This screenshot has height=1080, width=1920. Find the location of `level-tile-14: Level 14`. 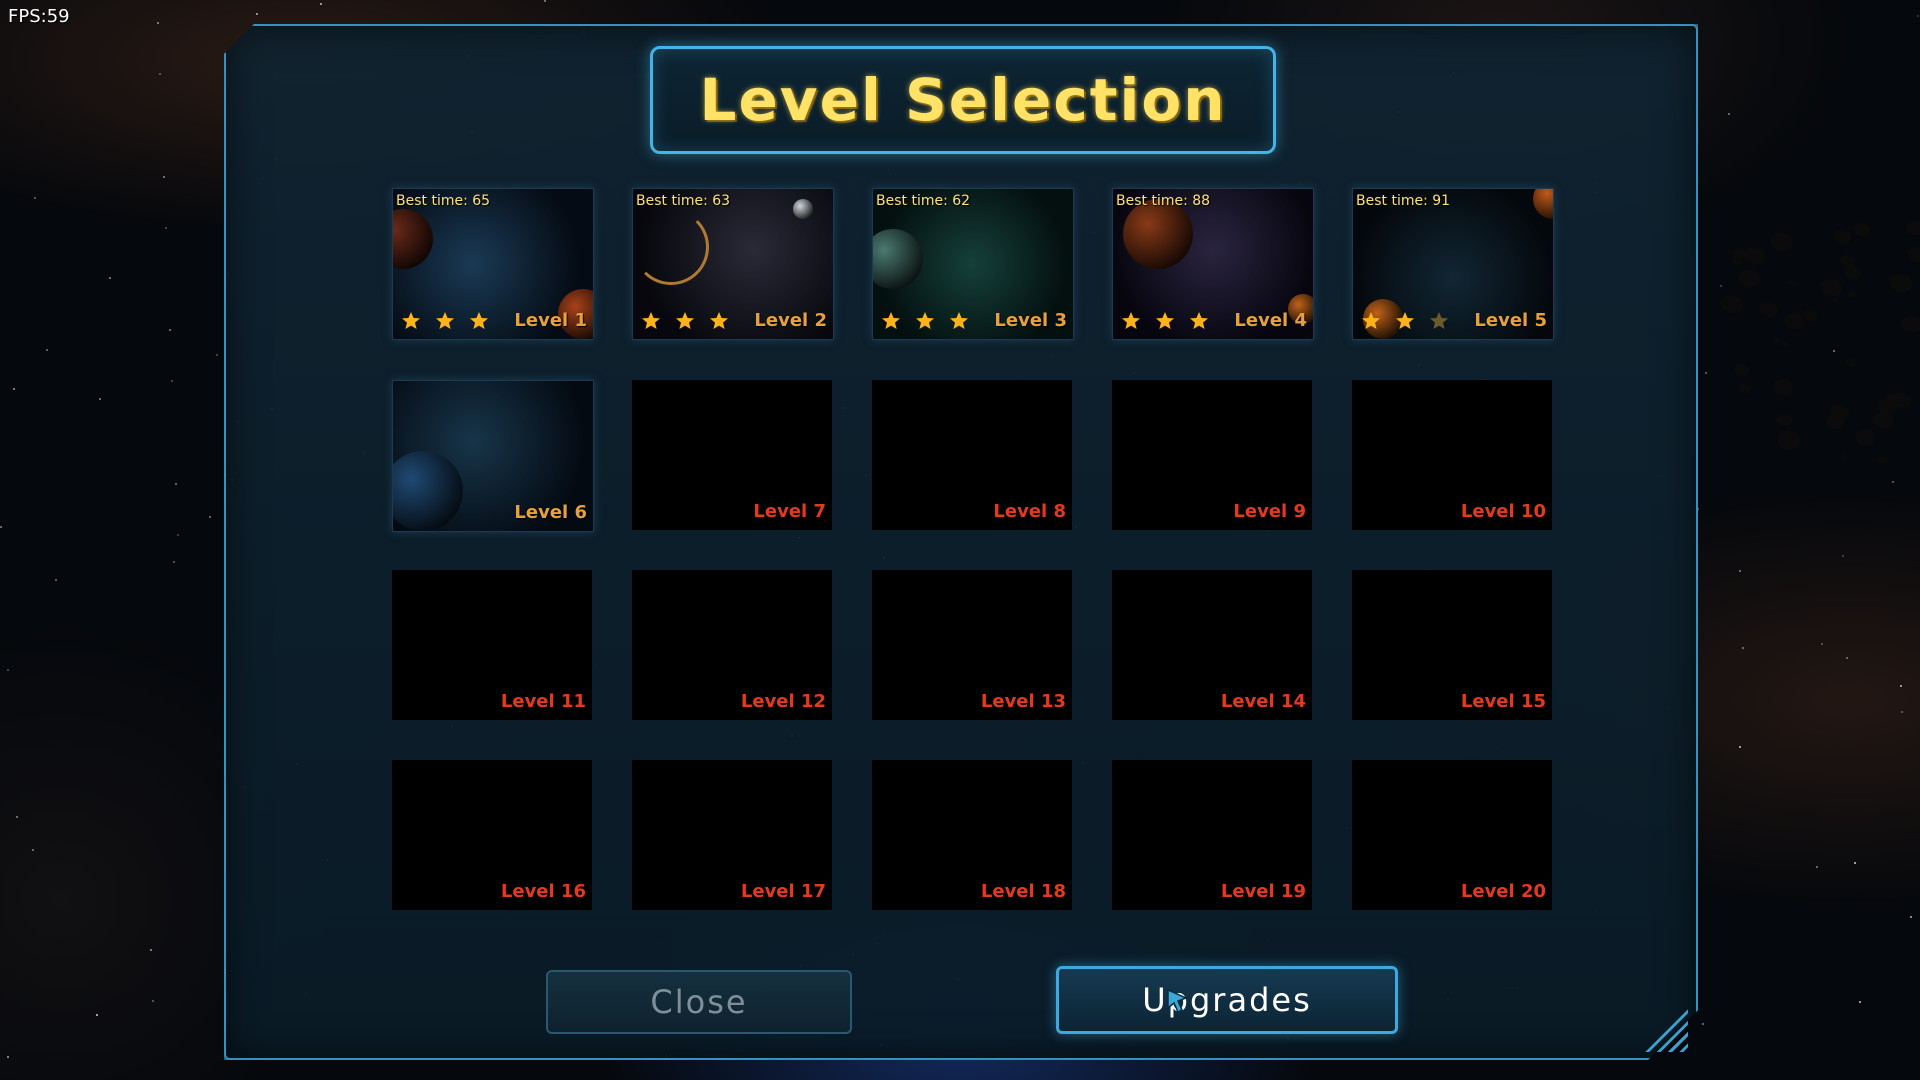

level-tile-14: Level 14 is located at coordinates (1212, 645).